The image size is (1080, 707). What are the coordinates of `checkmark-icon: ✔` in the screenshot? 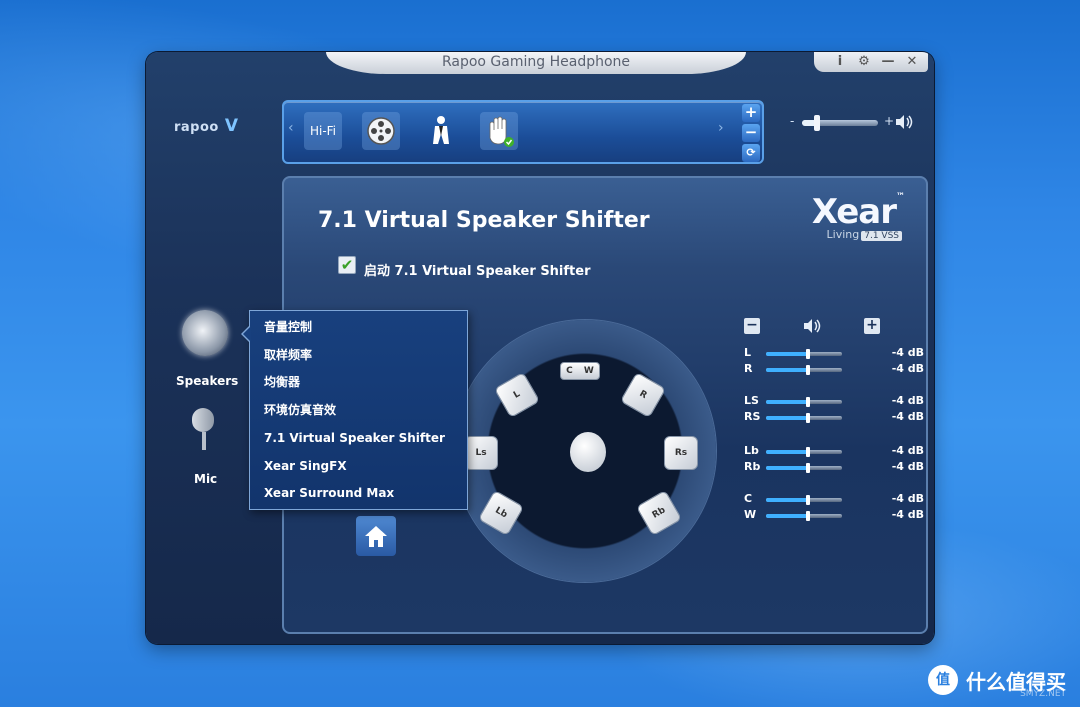 It's located at (347, 265).